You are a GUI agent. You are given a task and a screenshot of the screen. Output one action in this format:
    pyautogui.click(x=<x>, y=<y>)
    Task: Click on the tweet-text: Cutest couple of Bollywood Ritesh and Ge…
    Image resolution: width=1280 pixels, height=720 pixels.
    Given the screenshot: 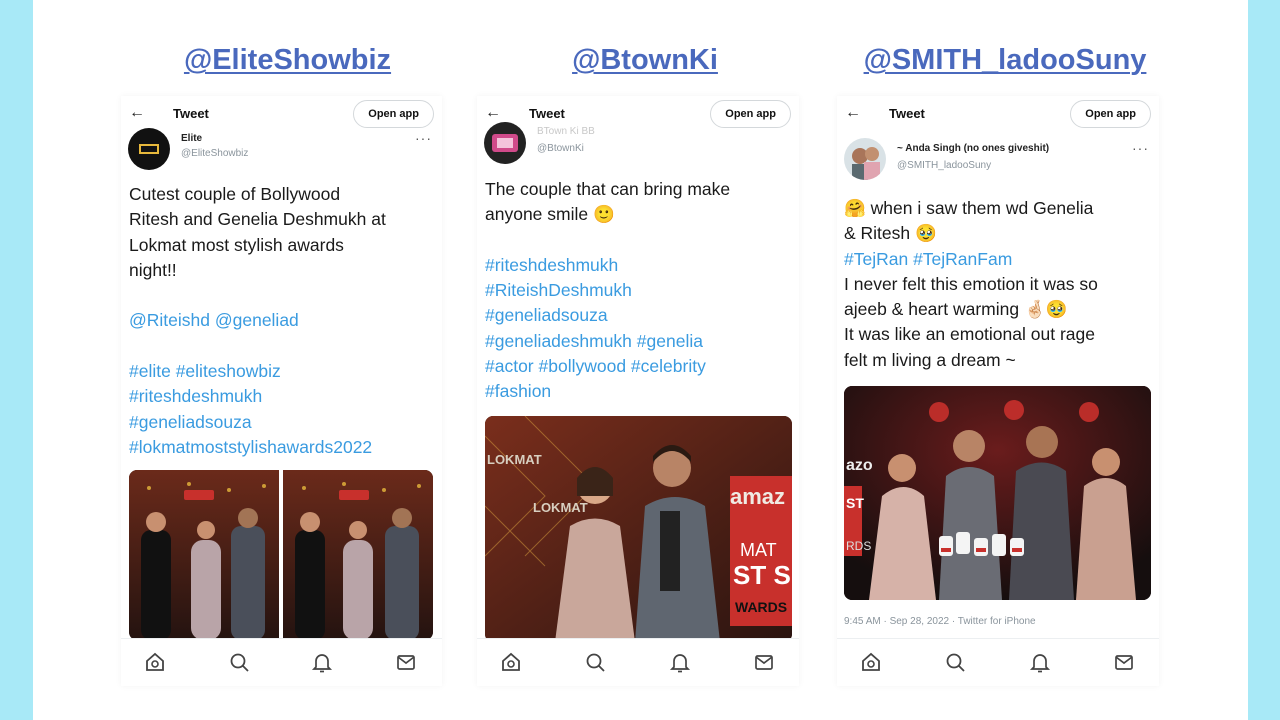 What is the action you would take?
    pyautogui.click(x=284, y=321)
    